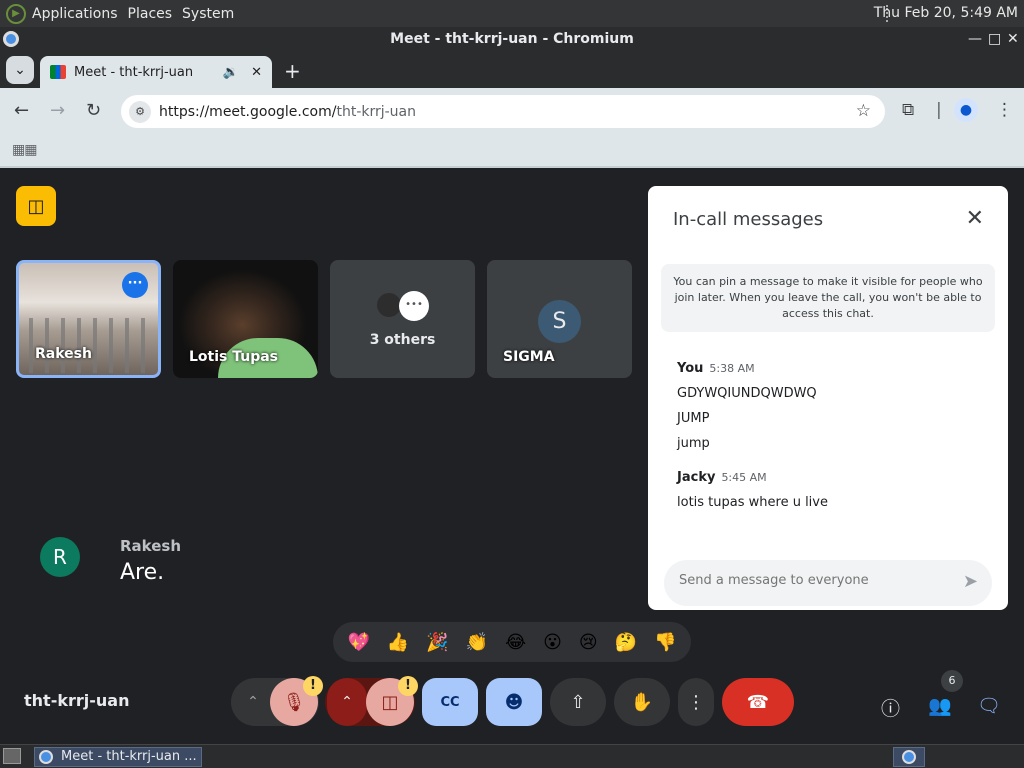 The width and height of the screenshot is (1024, 768). Describe the element at coordinates (75, 14) in the screenshot. I see `menu-applications: Applications` at that location.